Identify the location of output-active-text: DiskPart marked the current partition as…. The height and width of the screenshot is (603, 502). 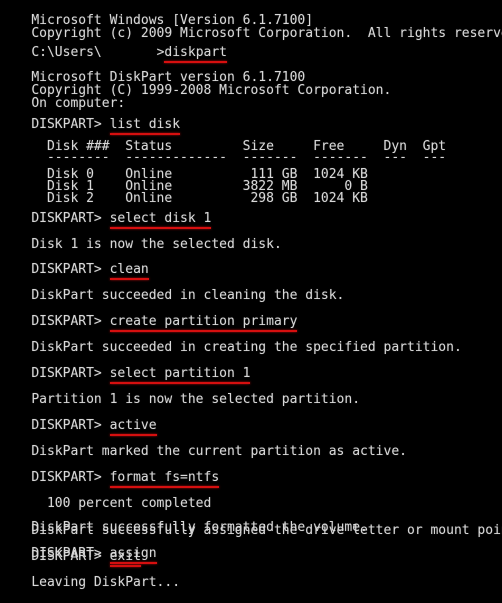
(219, 451).